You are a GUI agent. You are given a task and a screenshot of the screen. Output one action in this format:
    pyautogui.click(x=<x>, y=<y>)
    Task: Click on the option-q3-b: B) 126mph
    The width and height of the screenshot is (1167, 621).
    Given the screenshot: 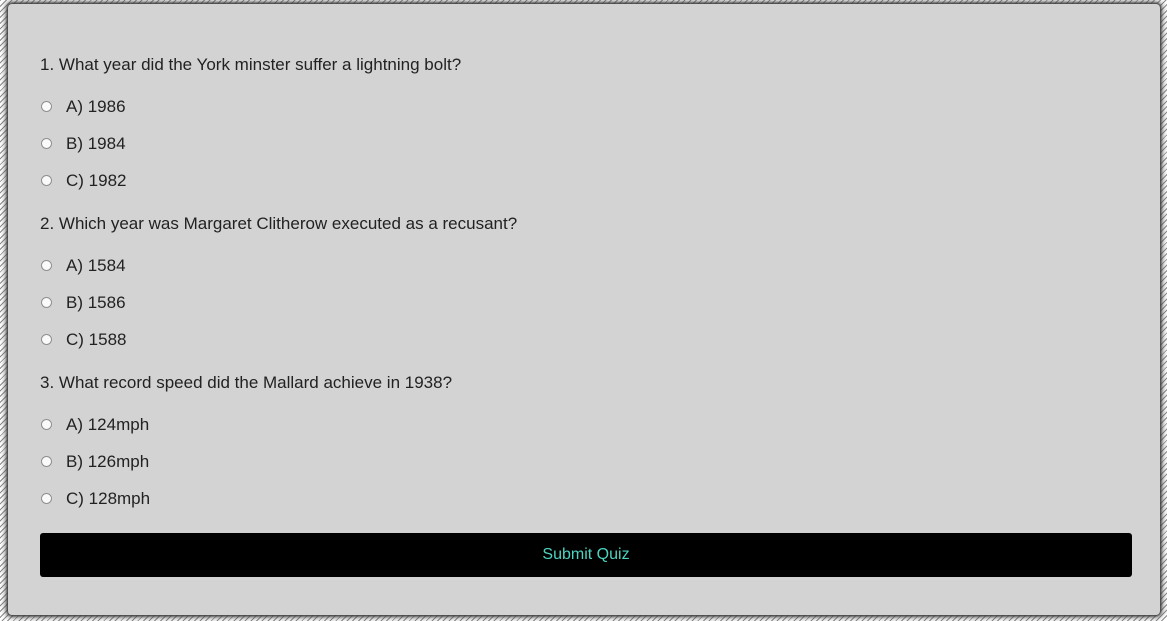 What is the action you would take?
    pyautogui.click(x=586, y=461)
    